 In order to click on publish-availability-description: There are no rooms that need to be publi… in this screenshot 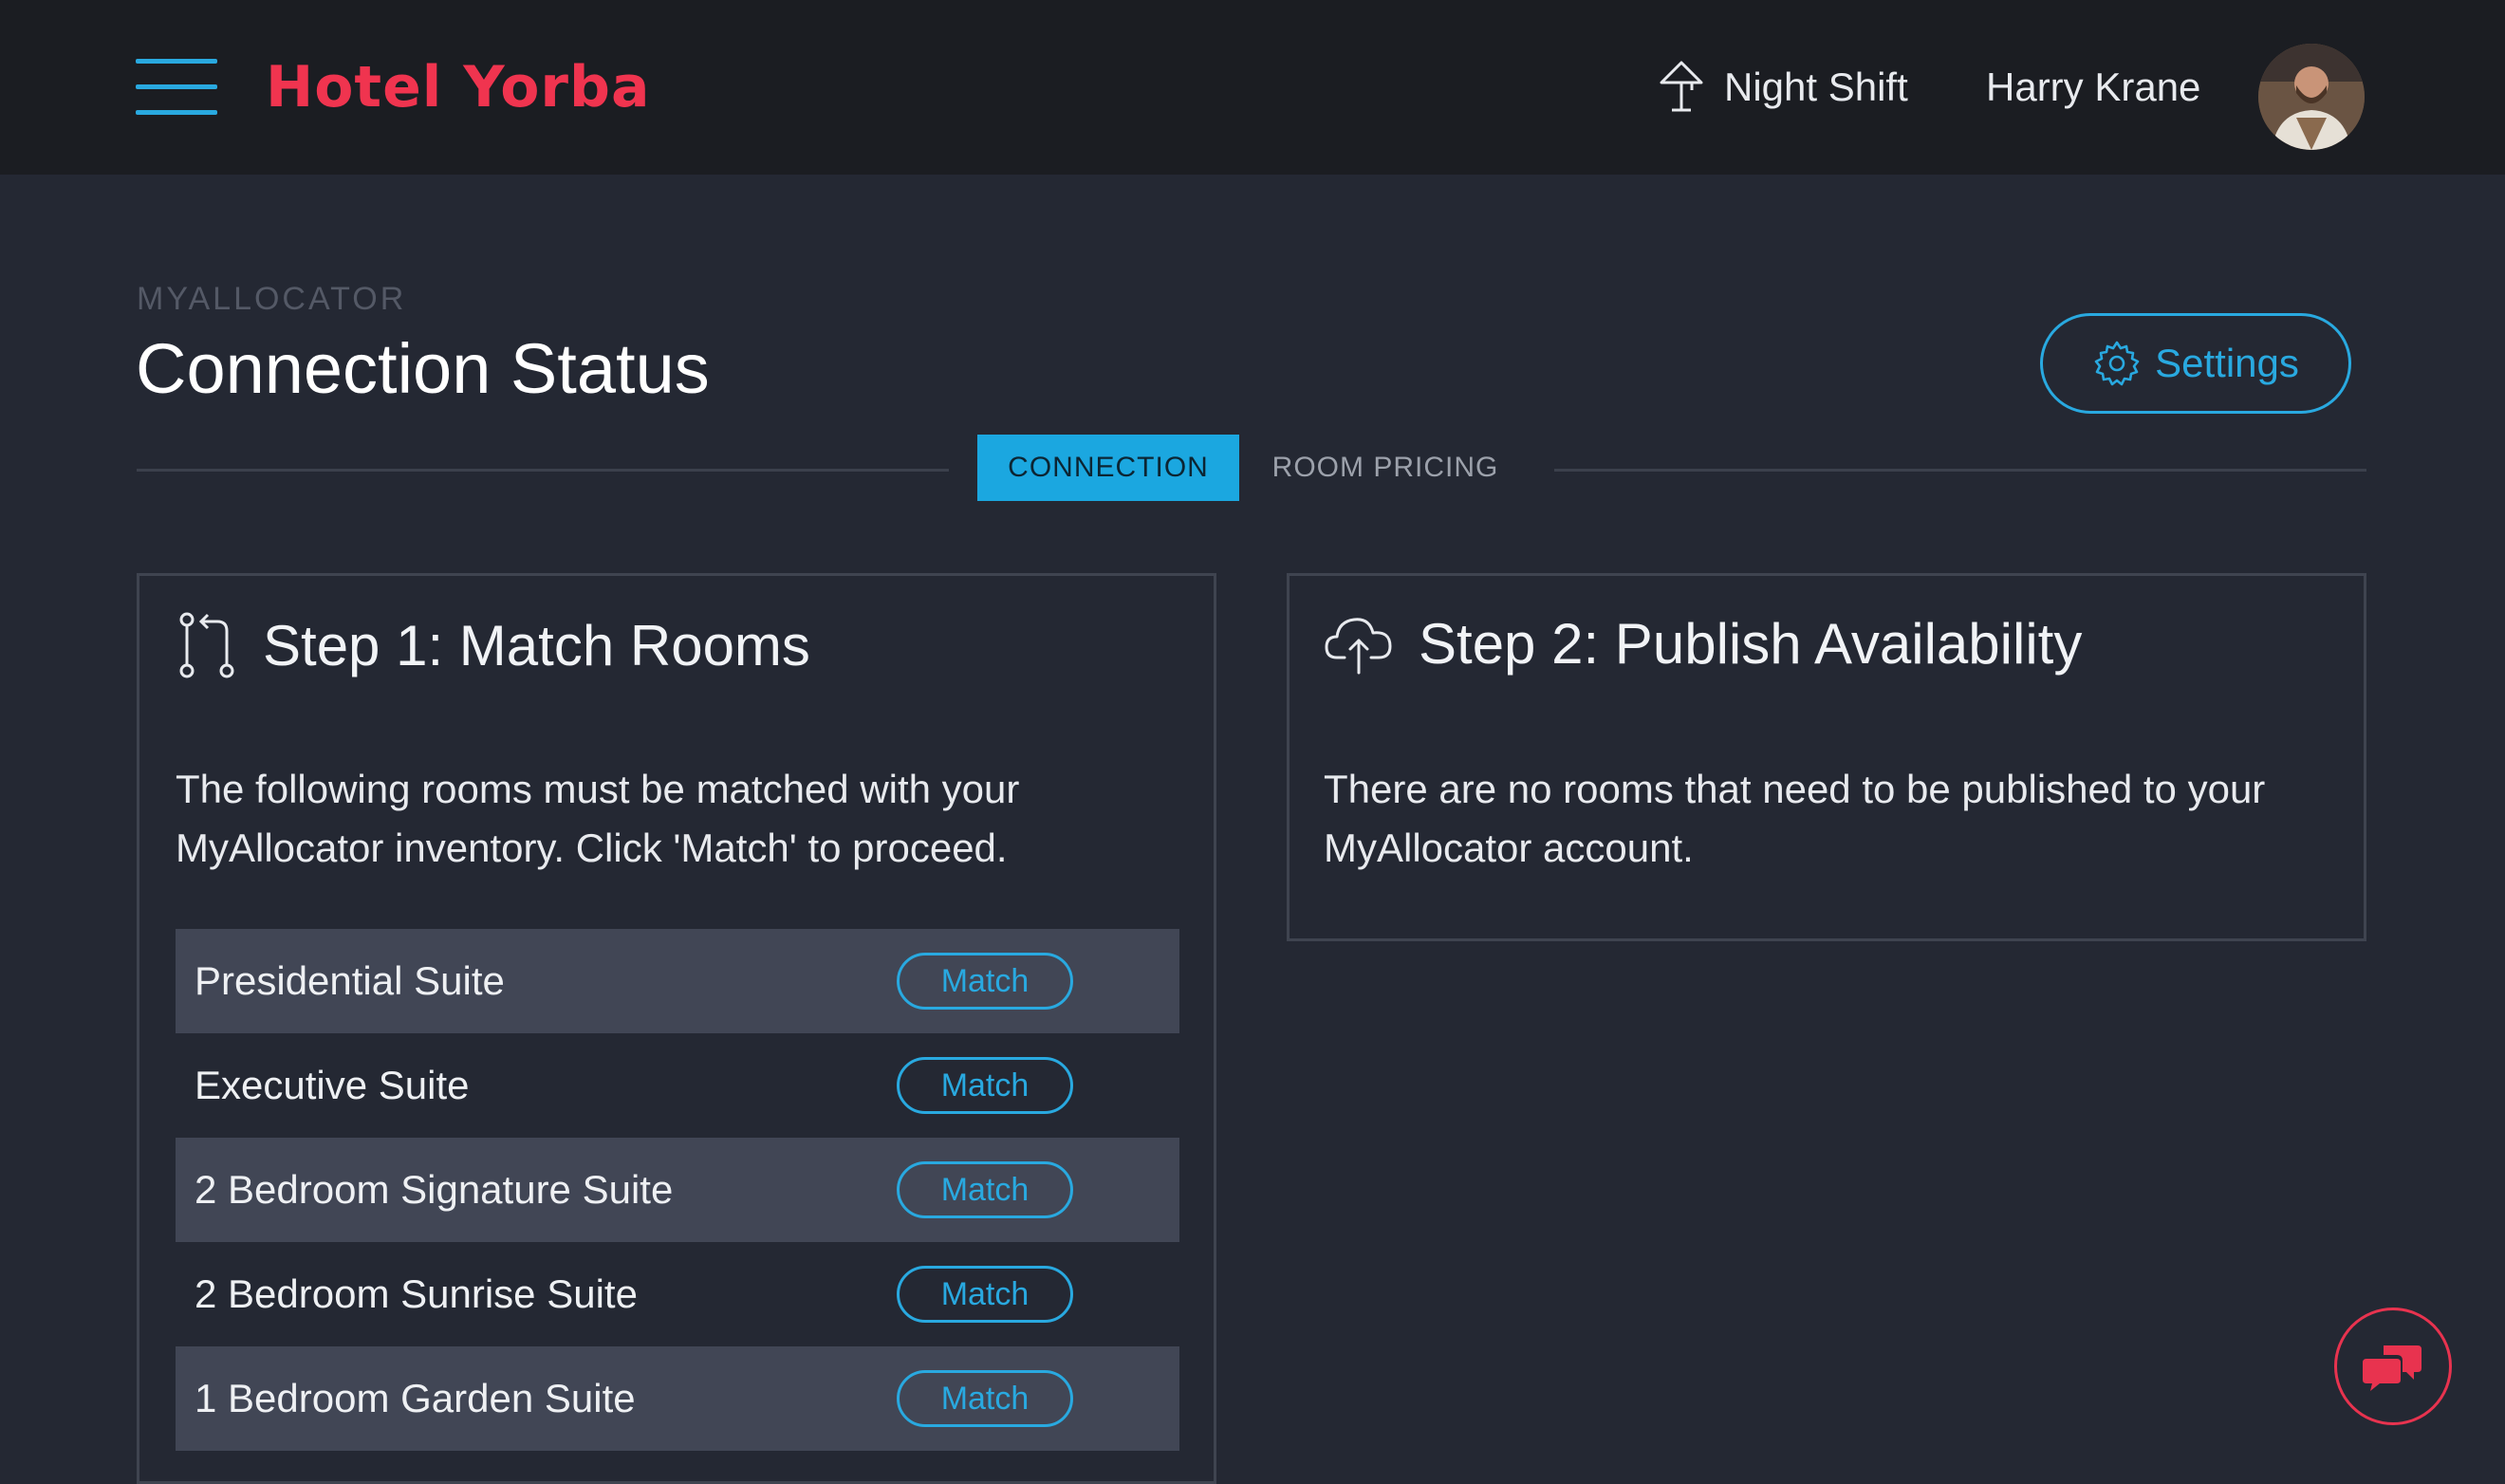, I will do `click(1795, 819)`.